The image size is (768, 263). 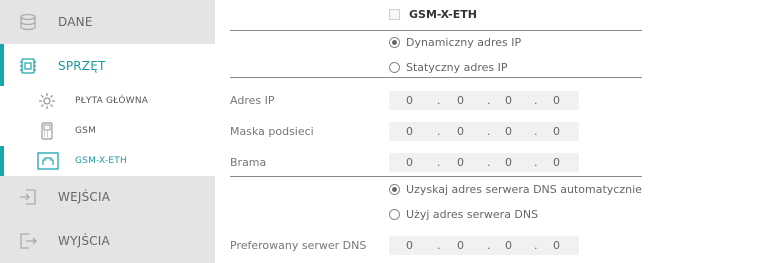 I want to click on hardware-chip-icon, so click(x=28, y=66).